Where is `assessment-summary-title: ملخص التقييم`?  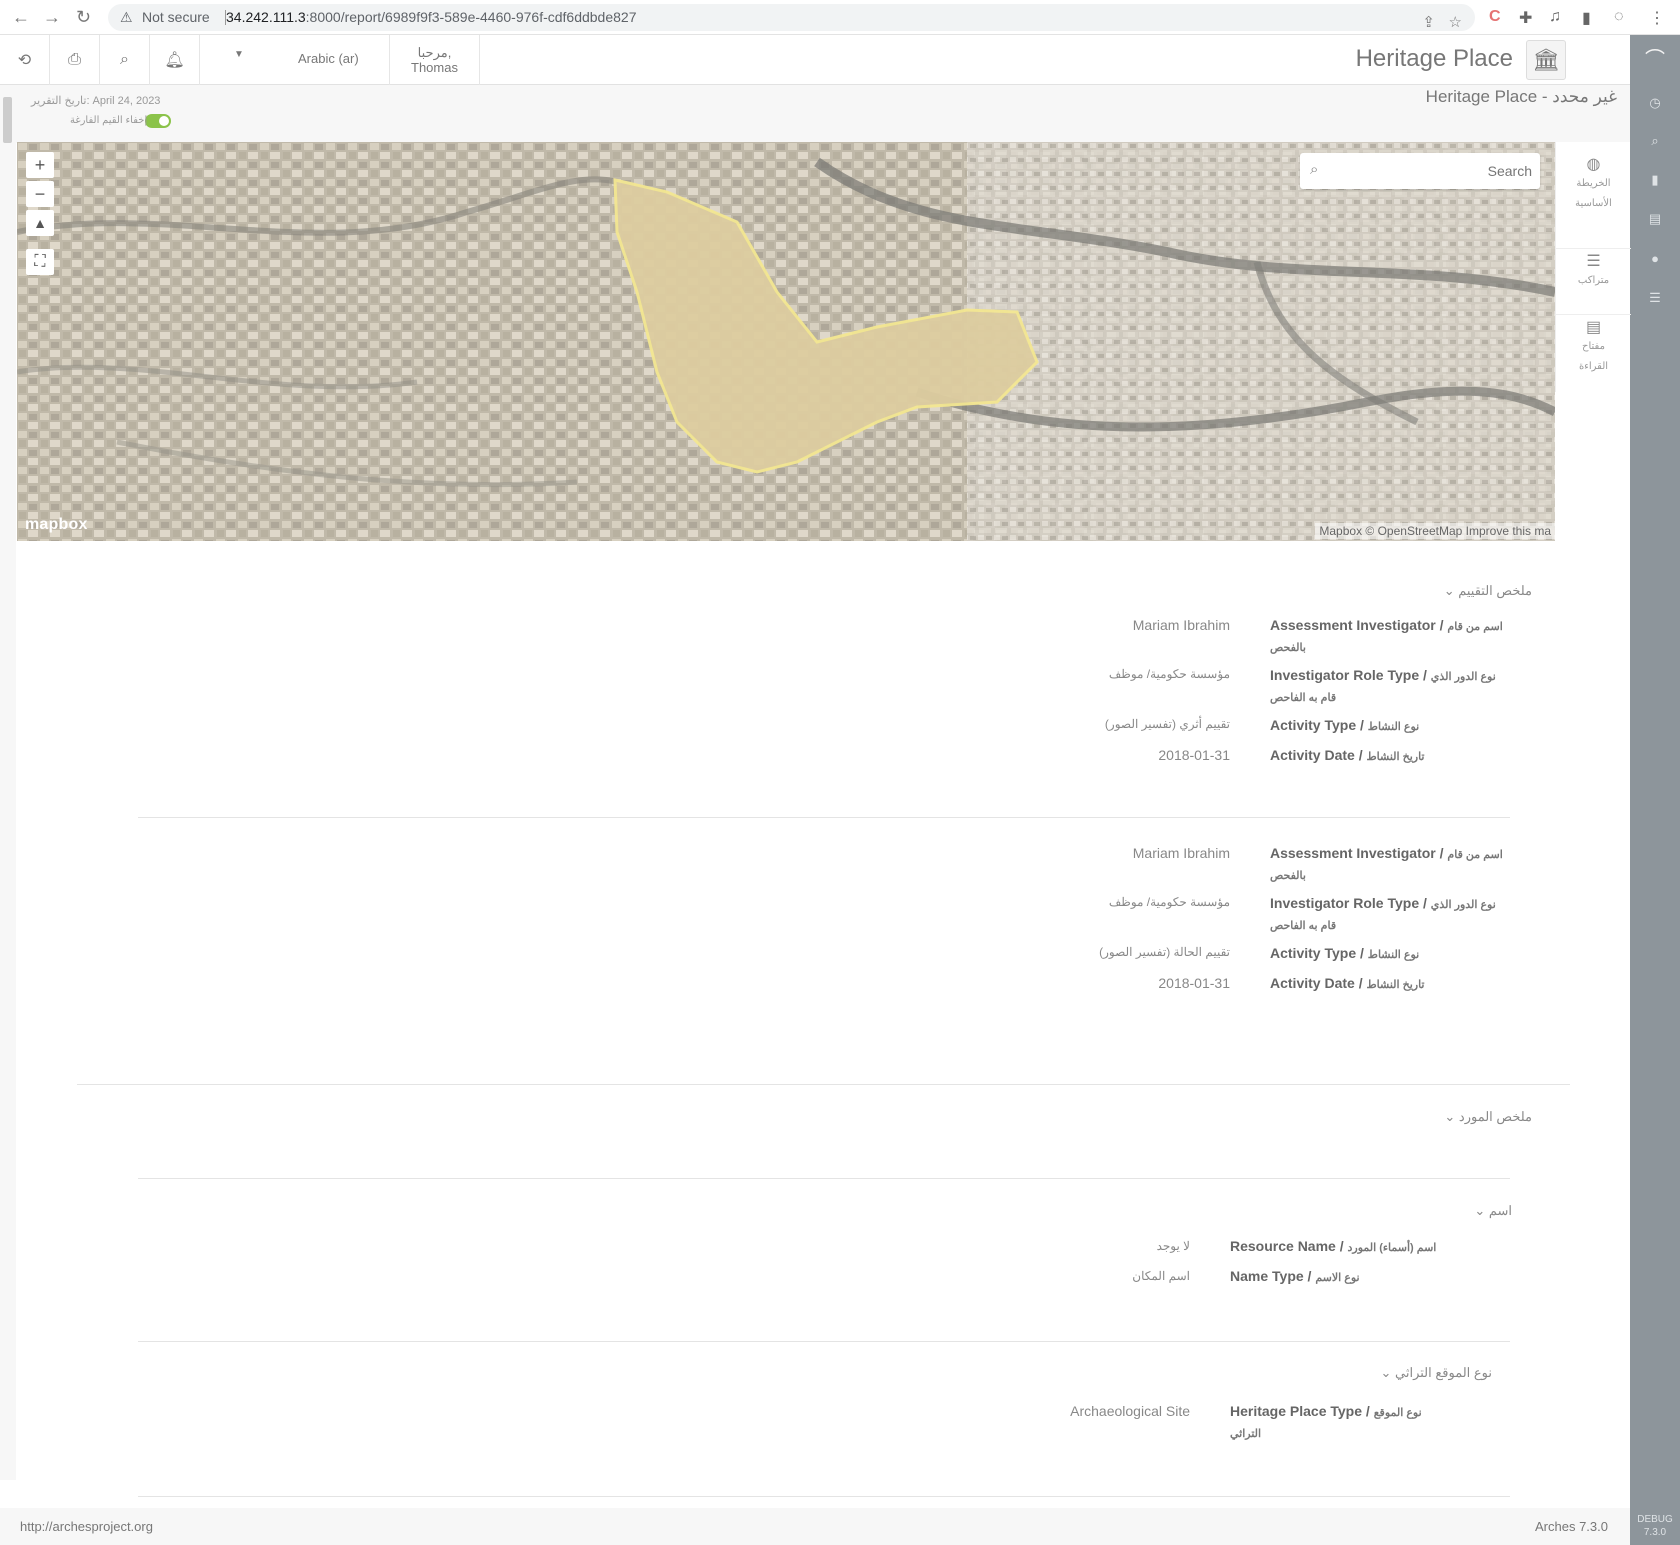 assessment-summary-title: ملخص التقييم is located at coordinates (1495, 590).